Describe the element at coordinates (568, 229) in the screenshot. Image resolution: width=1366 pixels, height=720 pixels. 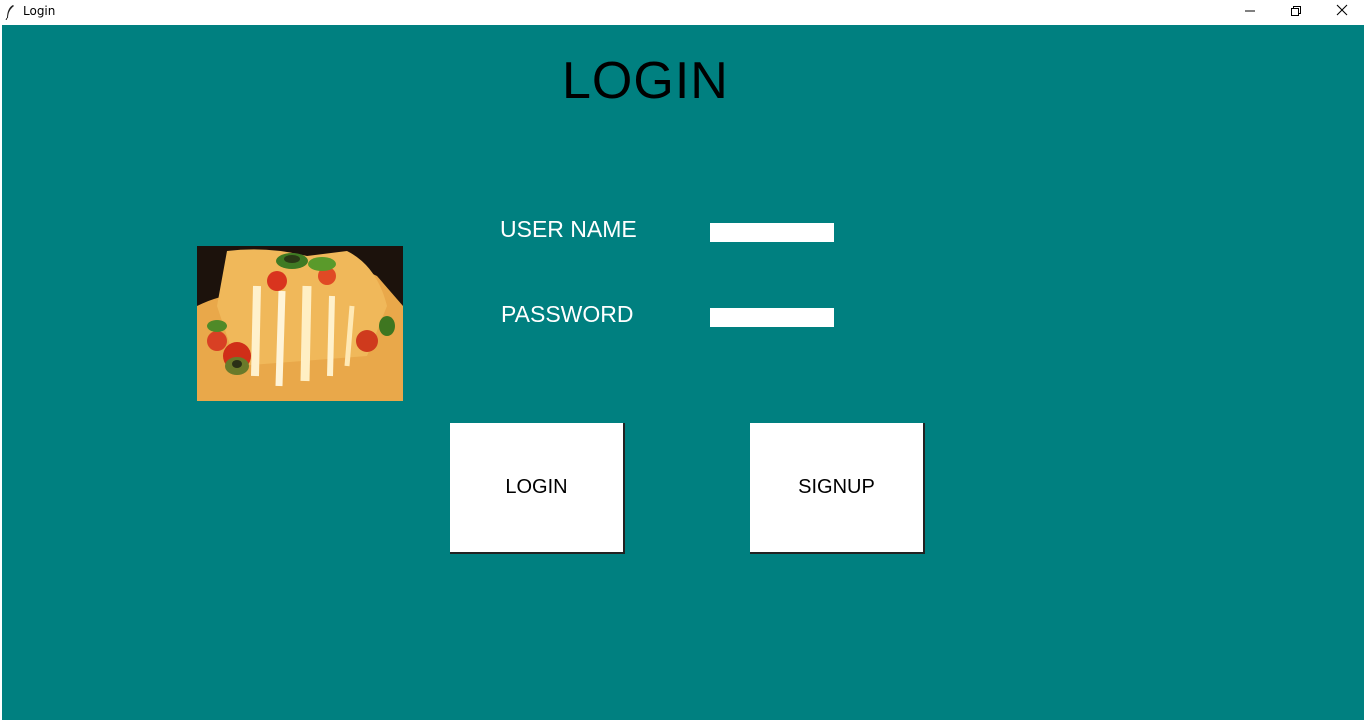
I see `username-label: USER NAME` at that location.